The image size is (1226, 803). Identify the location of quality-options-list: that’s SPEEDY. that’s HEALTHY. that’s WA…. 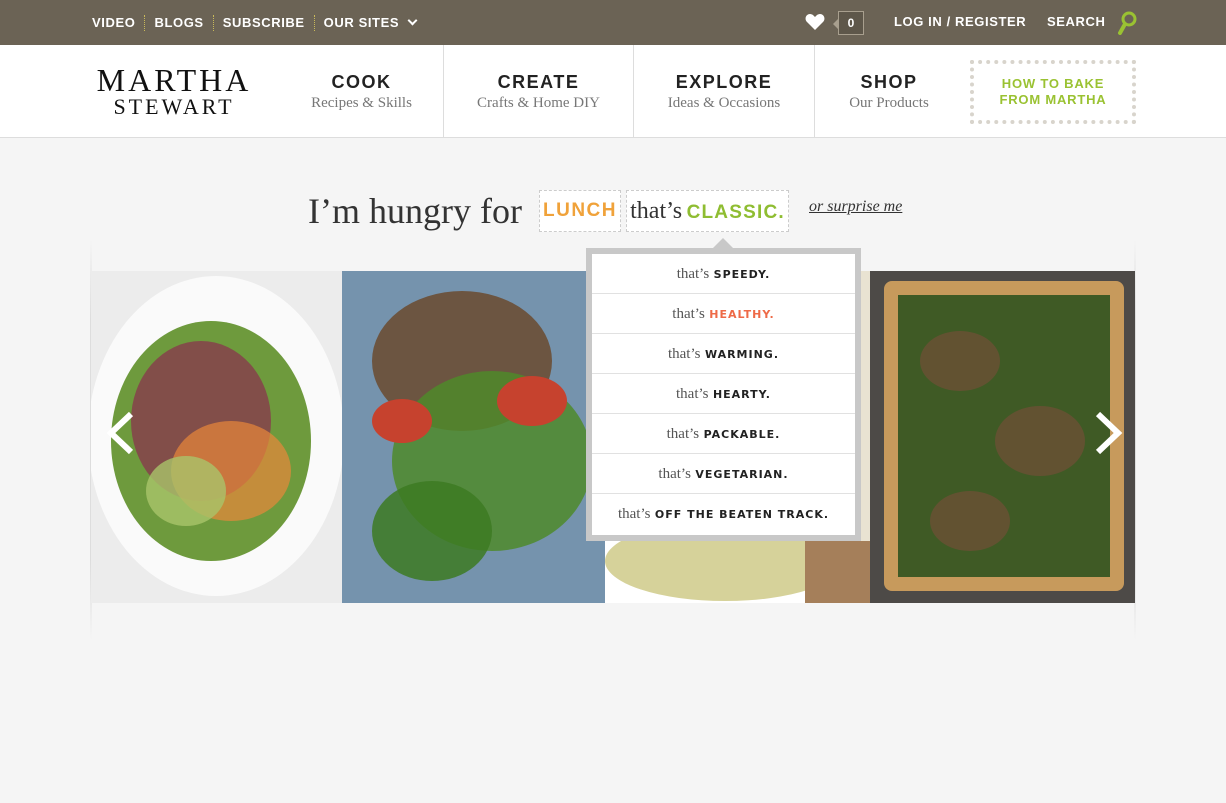
(723, 394).